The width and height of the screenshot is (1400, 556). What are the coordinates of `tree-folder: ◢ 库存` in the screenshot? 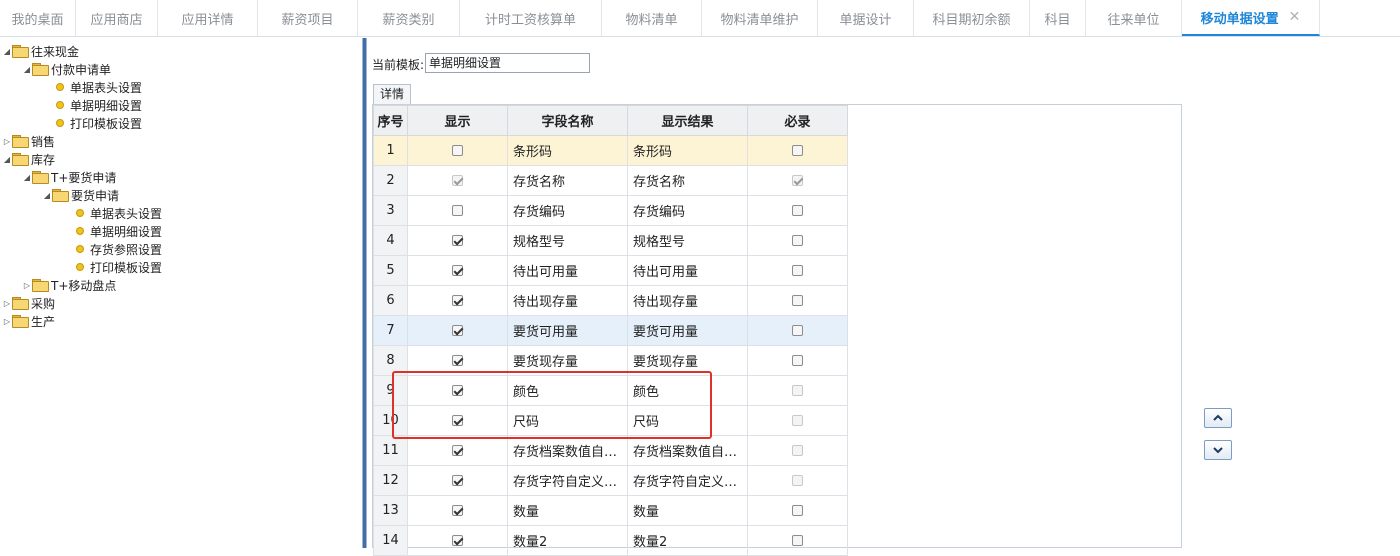 It's located at (28, 159).